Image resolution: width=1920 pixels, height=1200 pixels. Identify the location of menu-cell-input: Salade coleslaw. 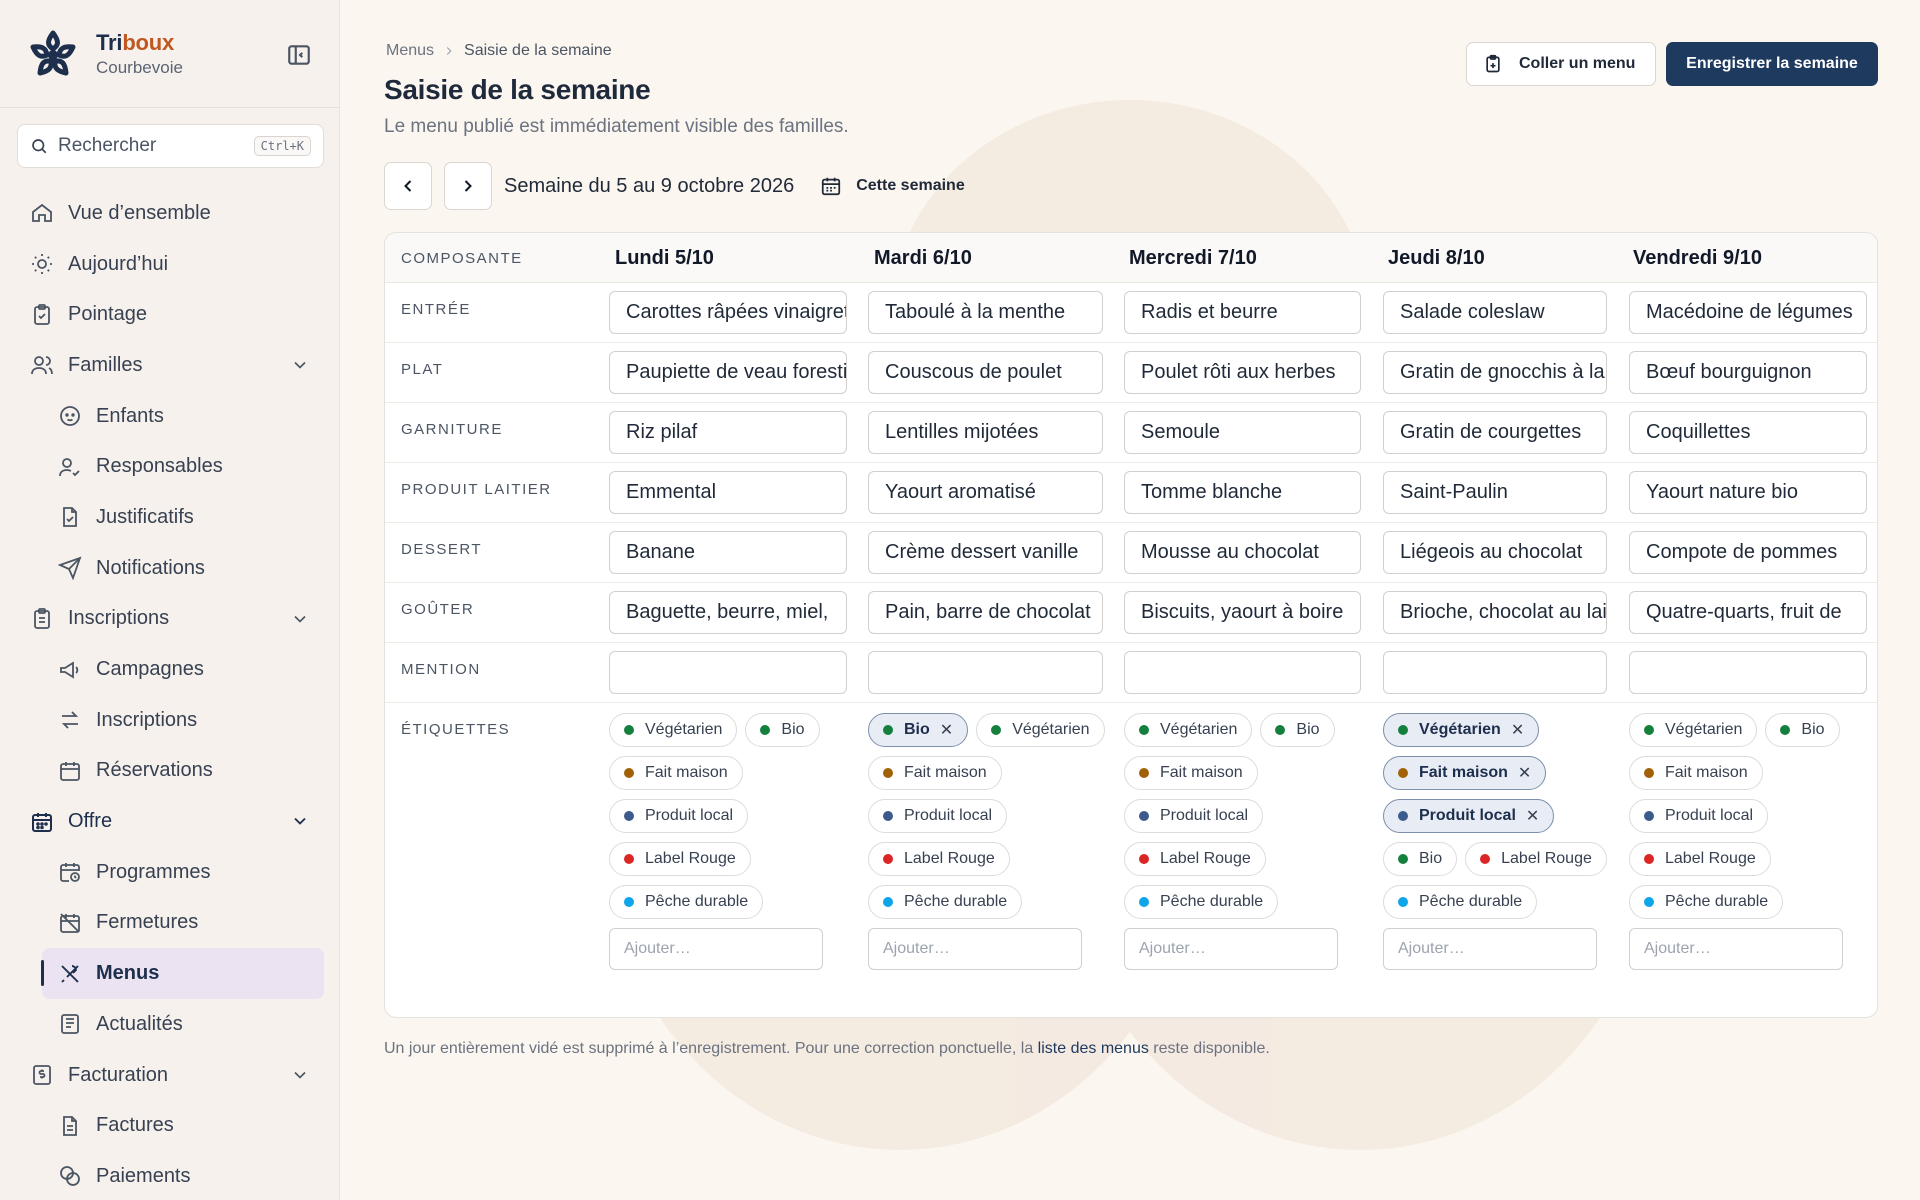
(1495, 312).